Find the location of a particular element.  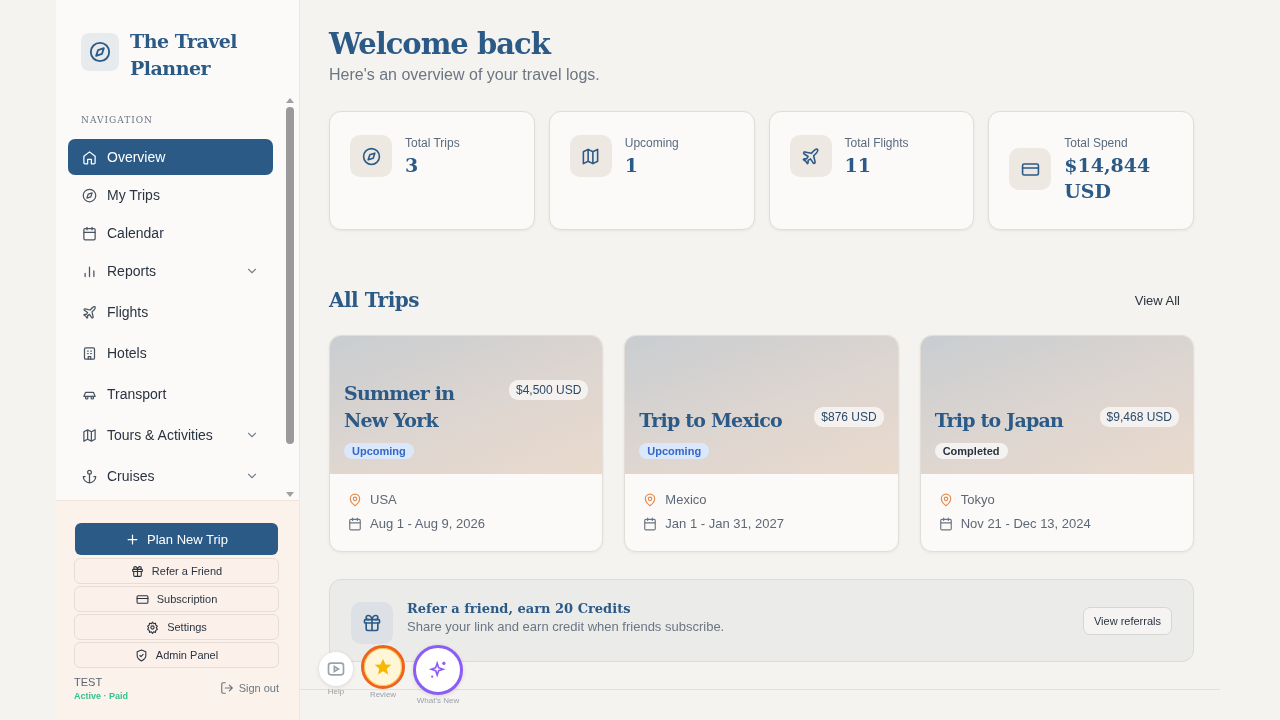

stat-label: Total Trips is located at coordinates (432, 143).